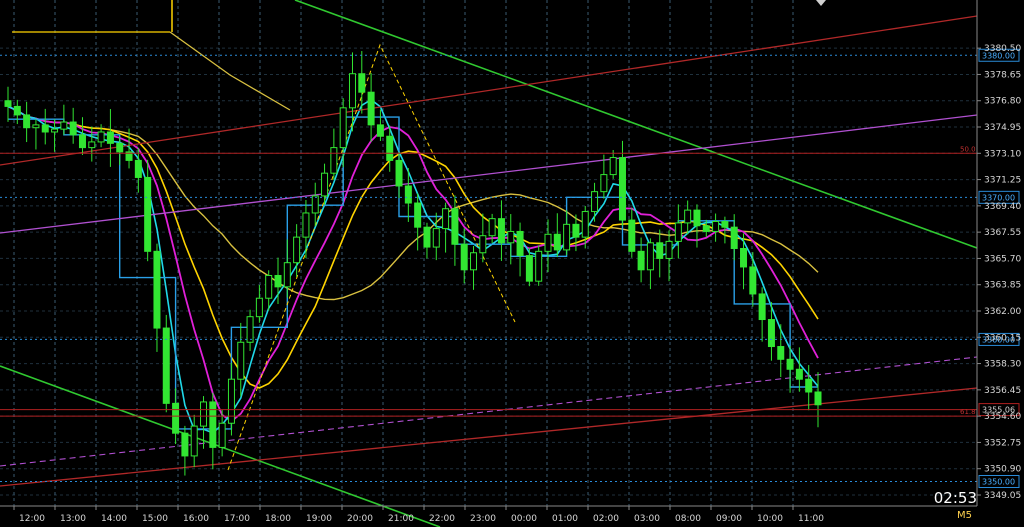 This screenshot has width=1024, height=527. I want to click on price-tick-label: 3373.10, so click(1002, 154).